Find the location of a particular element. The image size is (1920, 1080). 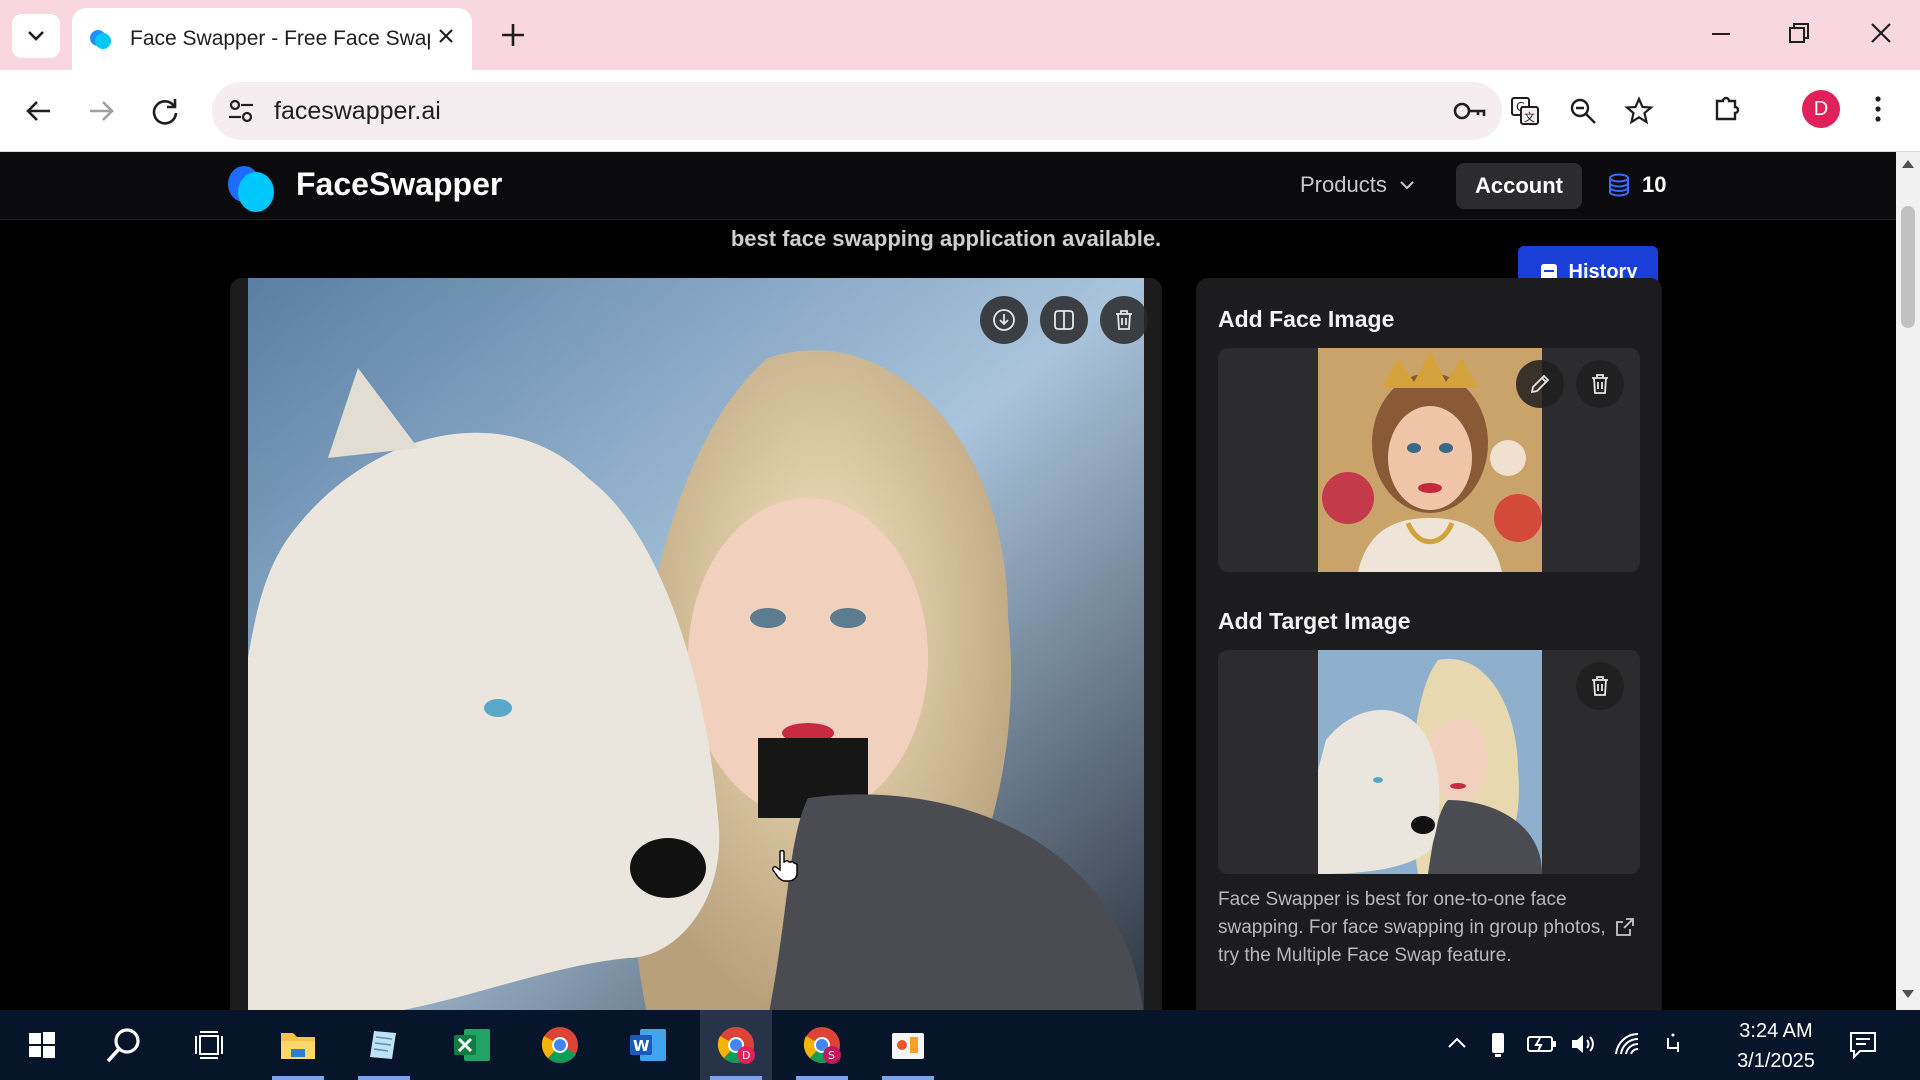

search-icon is located at coordinates (124, 1045).